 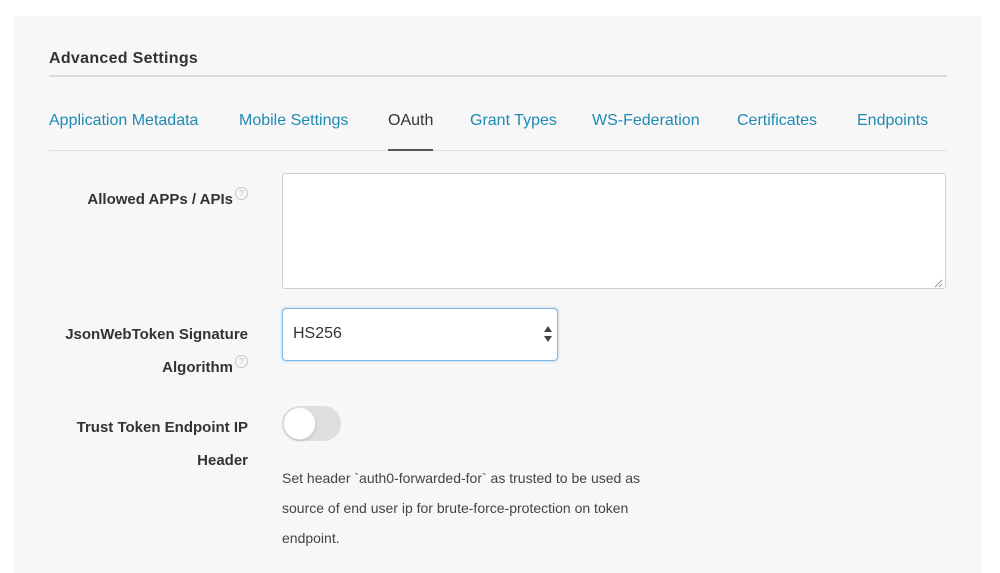 What do you see at coordinates (148, 444) in the screenshot?
I see `trust-token-label: Trust Token Endpoint IP Header` at bounding box center [148, 444].